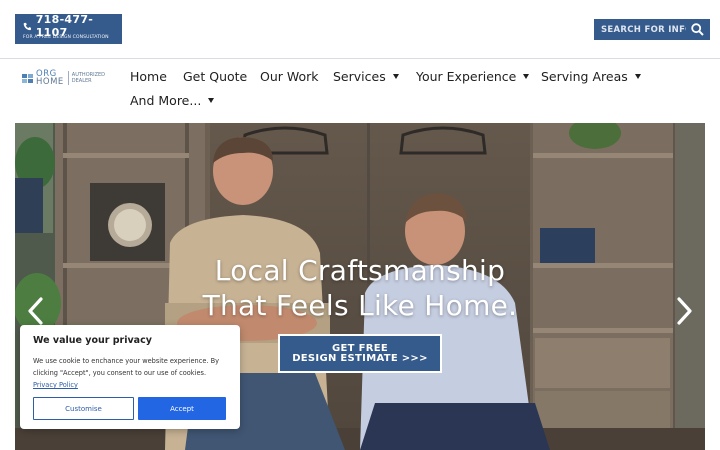 This screenshot has height=450, width=720. What do you see at coordinates (182, 408) in the screenshot?
I see `accept-button: Accept` at bounding box center [182, 408].